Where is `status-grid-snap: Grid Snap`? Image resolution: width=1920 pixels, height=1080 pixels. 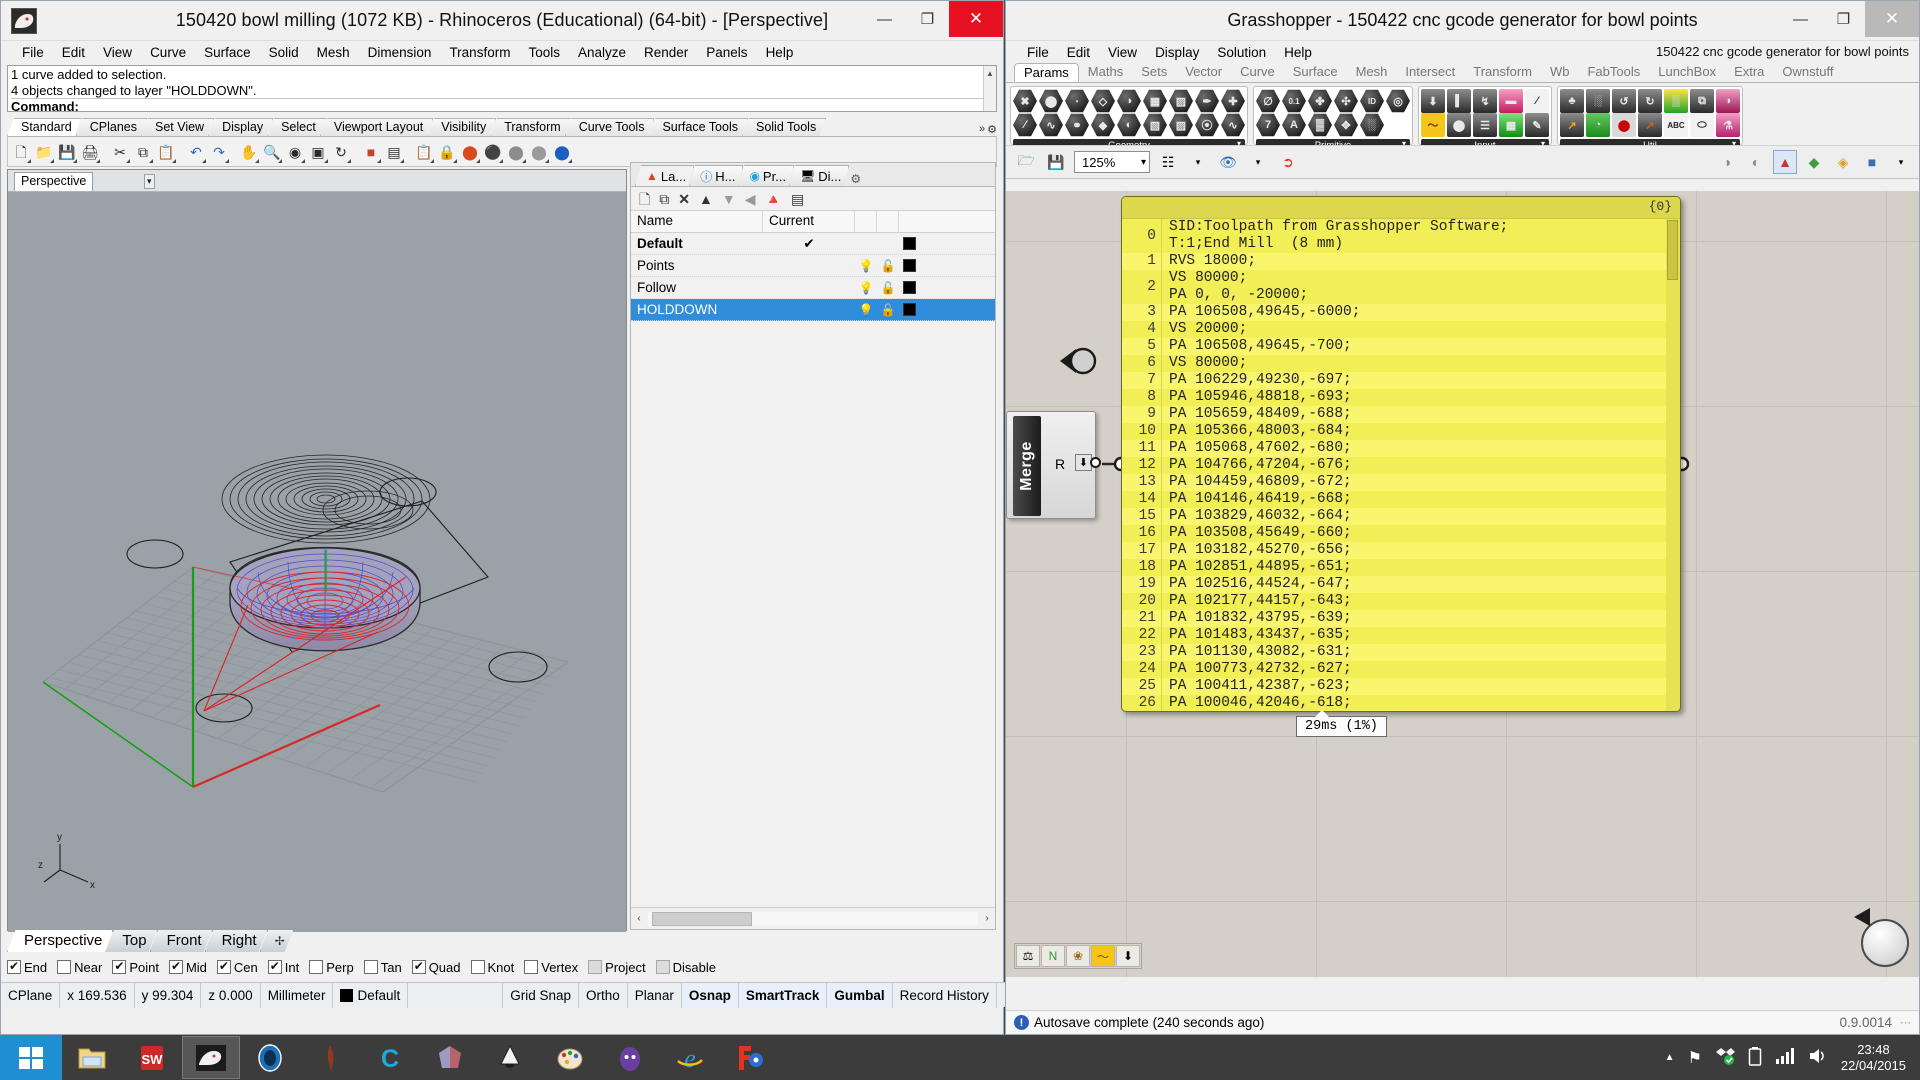
status-grid-snap: Grid Snap is located at coordinates (541, 995).